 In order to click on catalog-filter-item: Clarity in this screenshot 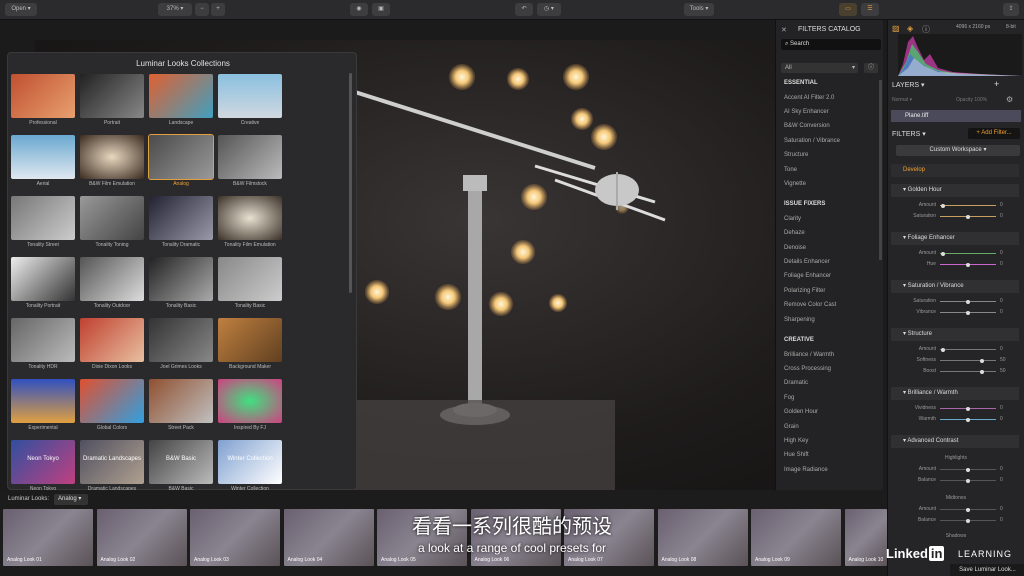, I will do `click(792, 219)`.